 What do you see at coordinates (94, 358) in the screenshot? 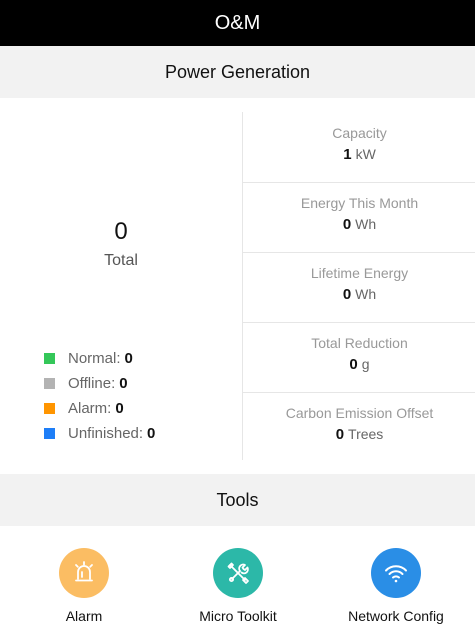
I see `legend-label: Normal:` at bounding box center [94, 358].